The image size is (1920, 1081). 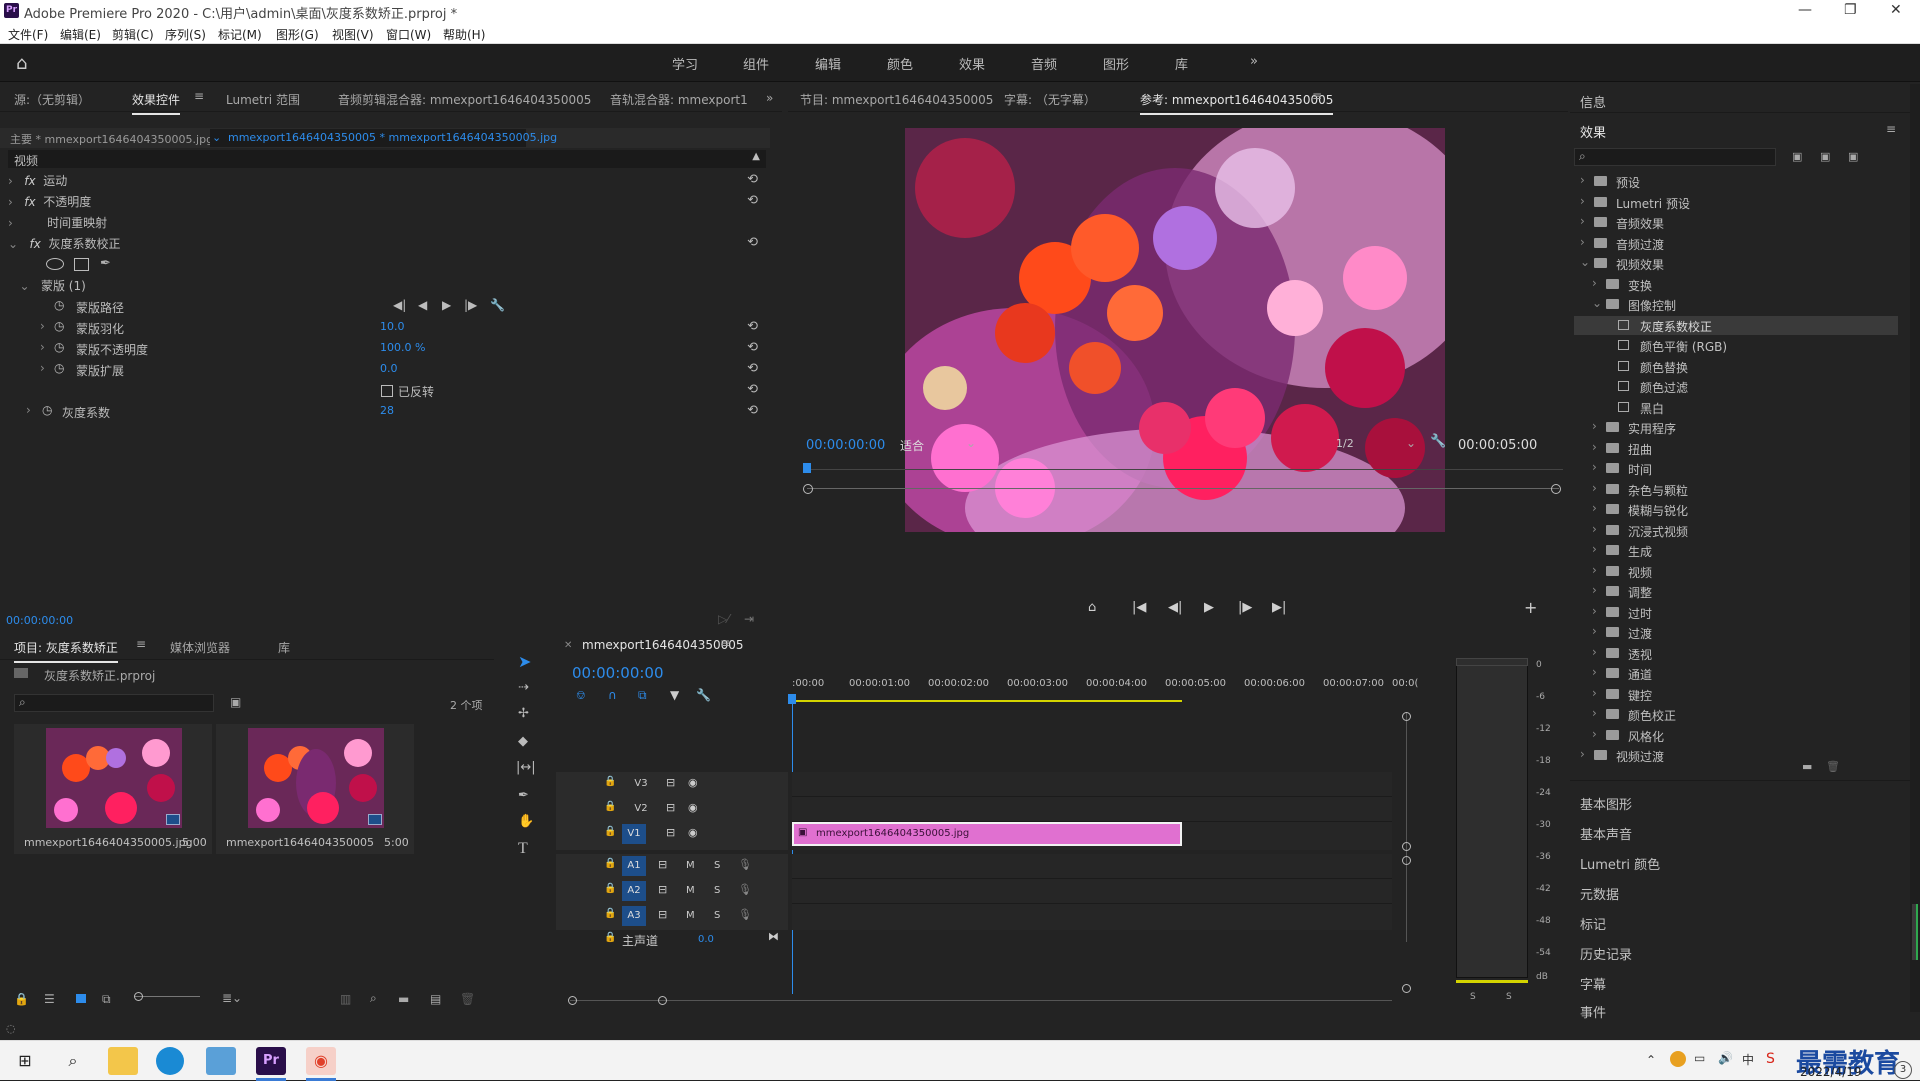 What do you see at coordinates (1279, 607) in the screenshot?
I see `go-to-out-icon: ▶|` at bounding box center [1279, 607].